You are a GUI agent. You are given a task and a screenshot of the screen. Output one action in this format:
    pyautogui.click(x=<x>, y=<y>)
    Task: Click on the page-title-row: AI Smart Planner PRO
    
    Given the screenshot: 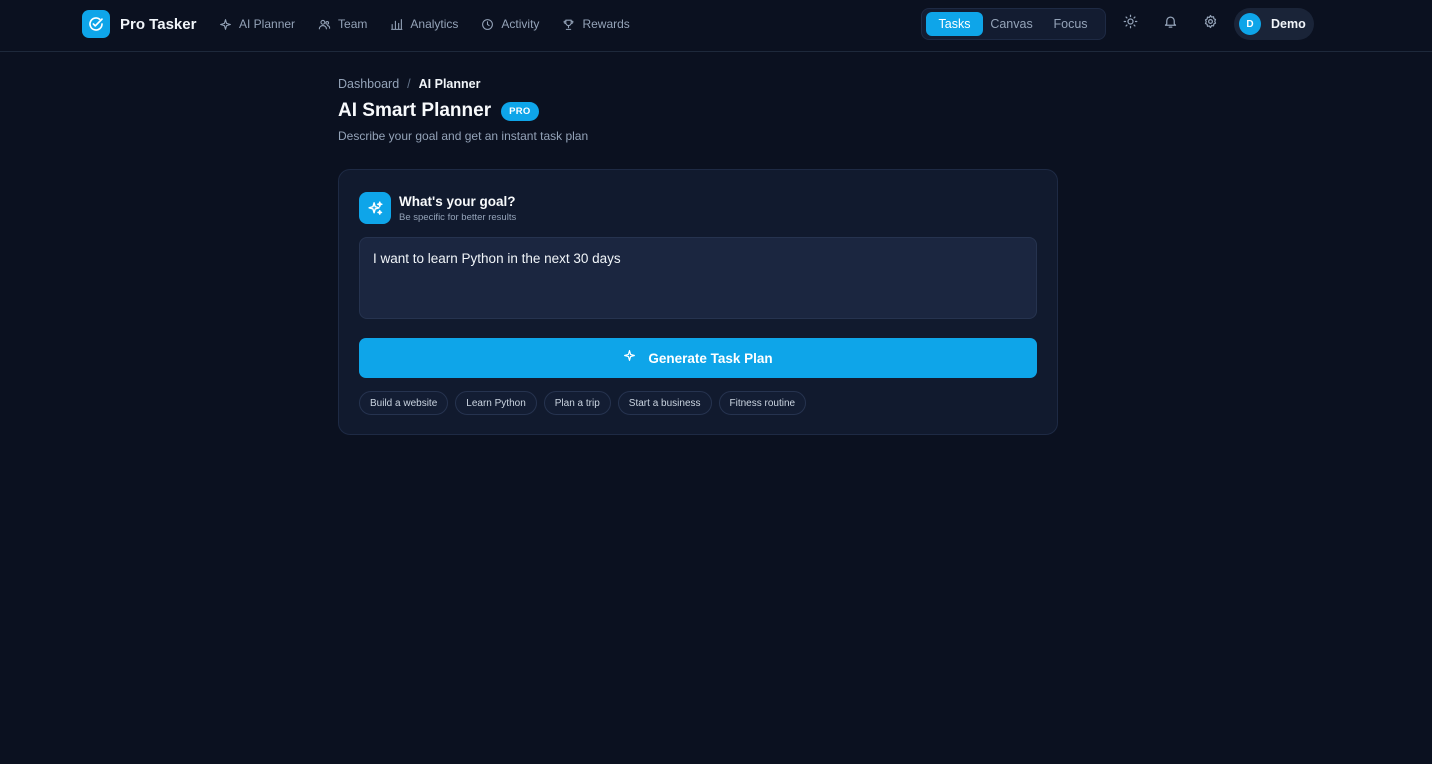 What is the action you would take?
    pyautogui.click(x=438, y=111)
    